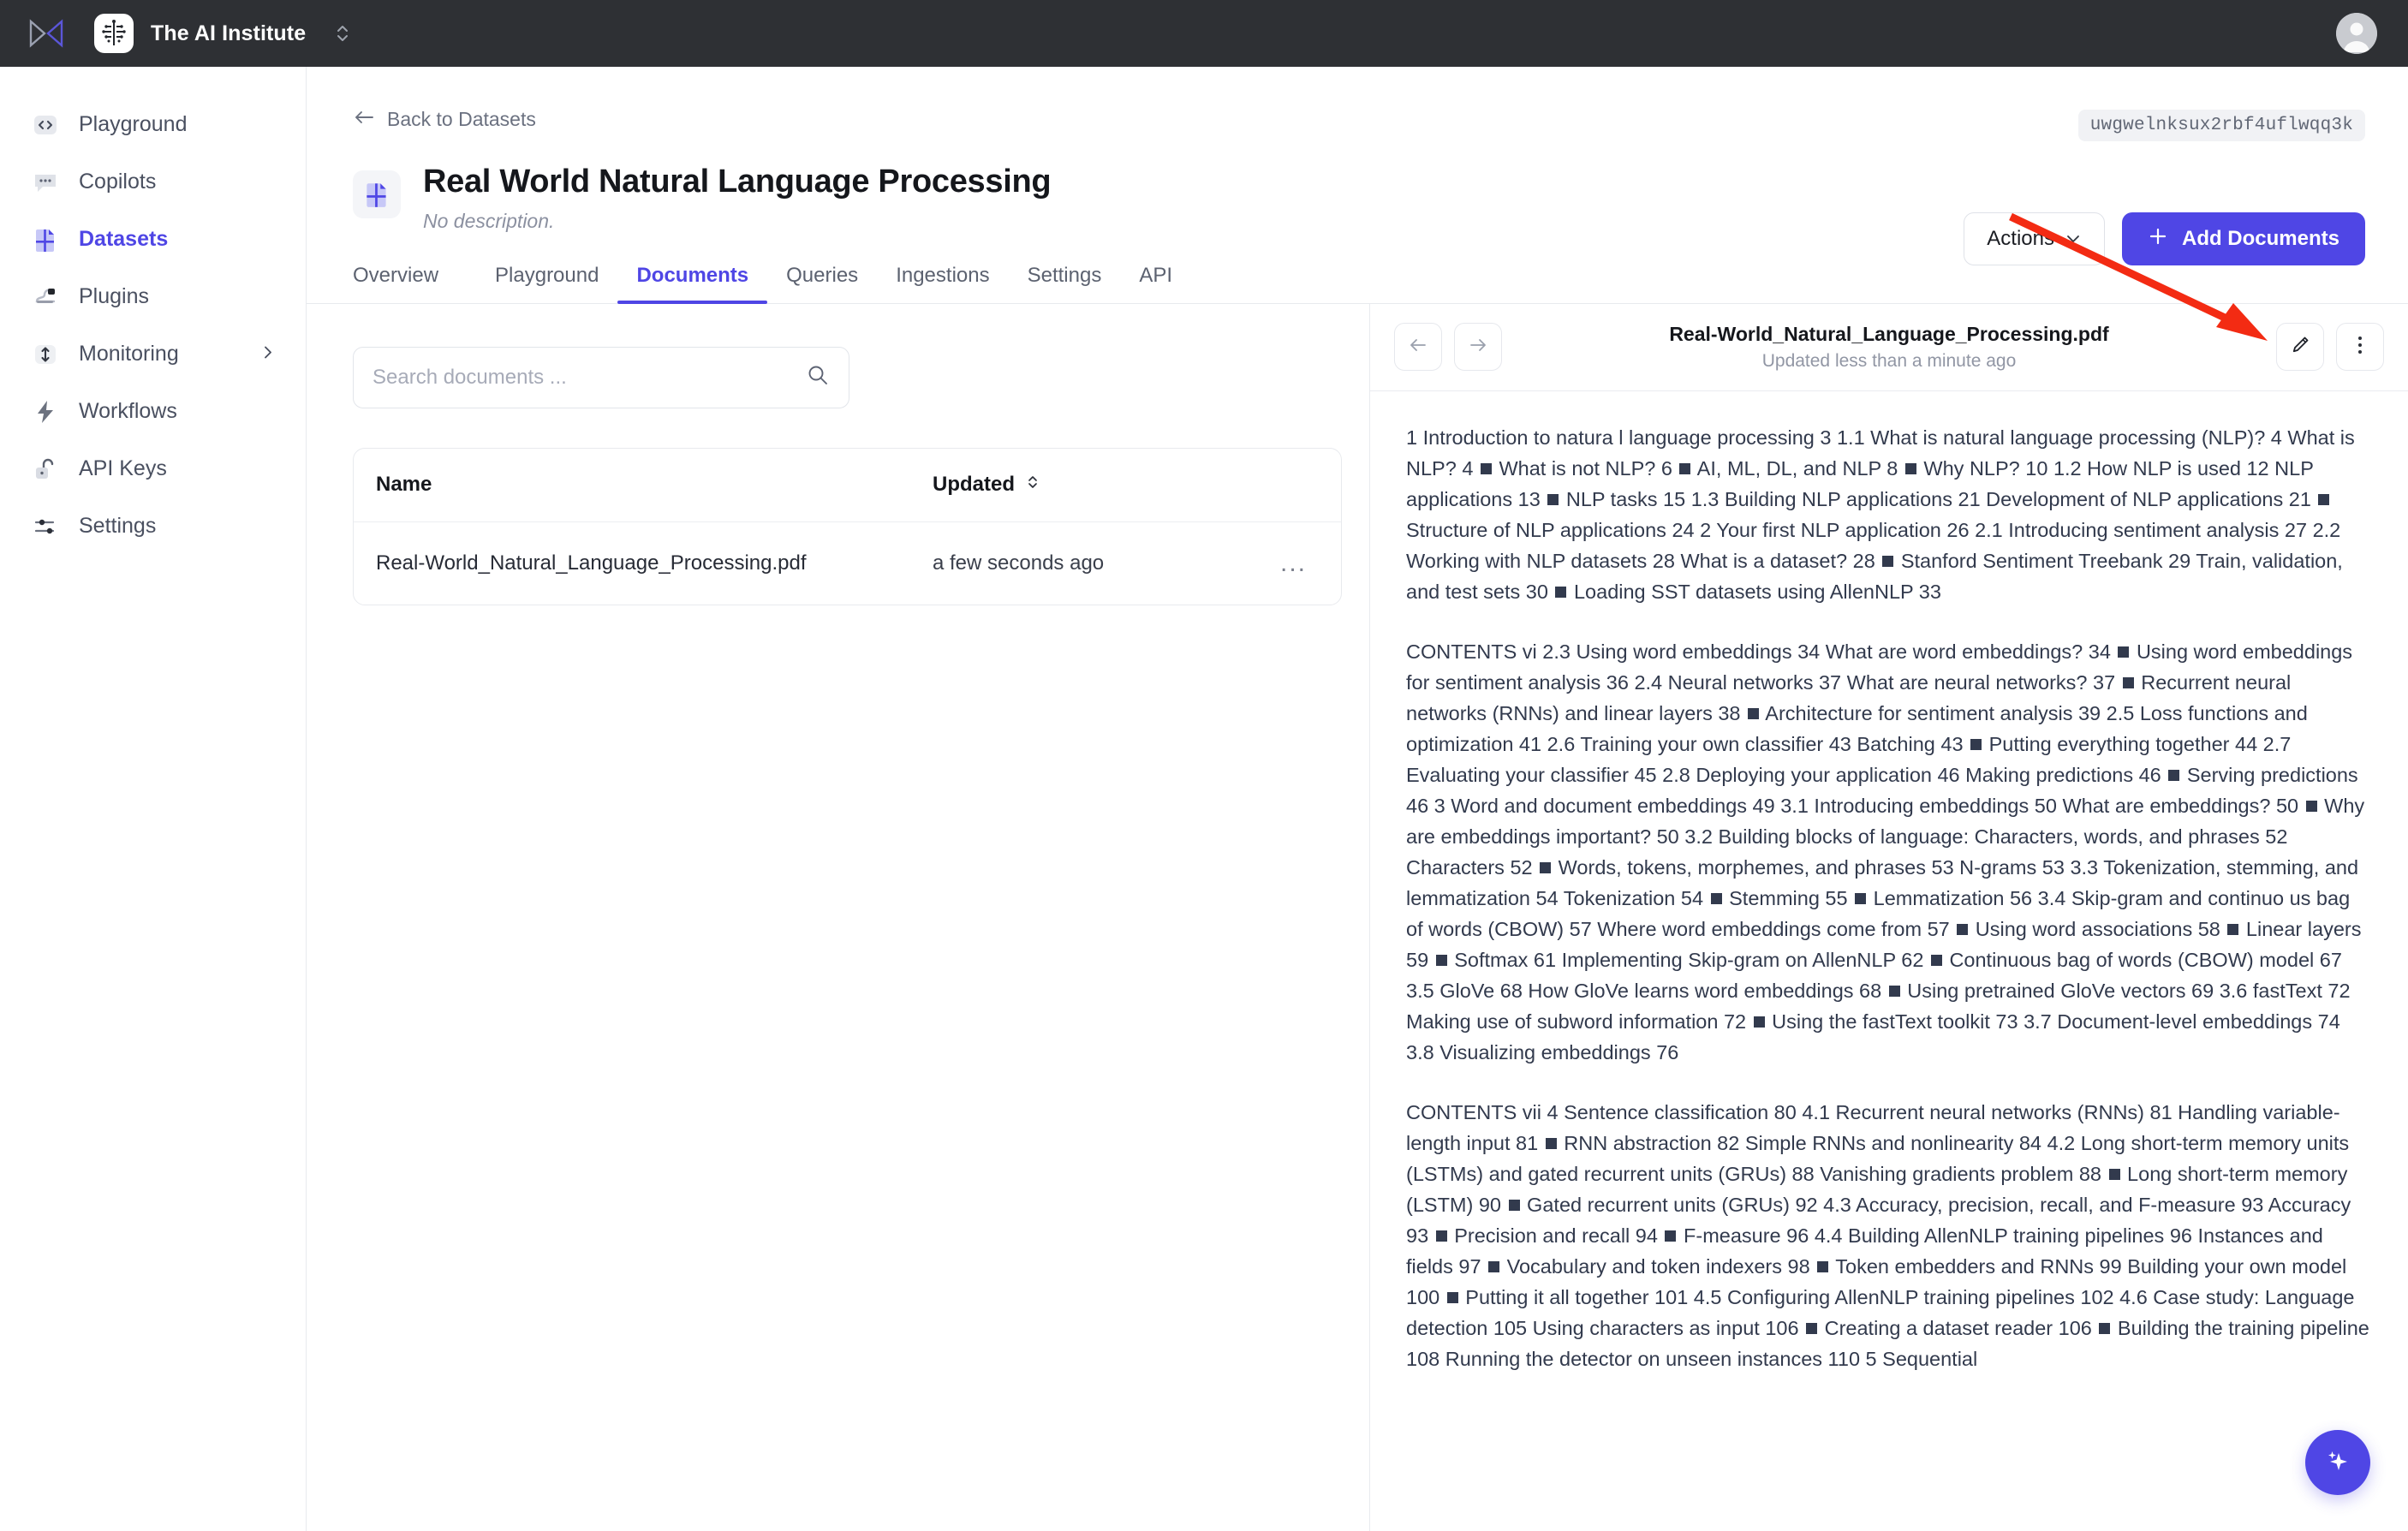  What do you see at coordinates (2221, 126) in the screenshot?
I see `dataset-id-badge: uwgwelnksux2rbf4uflwqq3k` at bounding box center [2221, 126].